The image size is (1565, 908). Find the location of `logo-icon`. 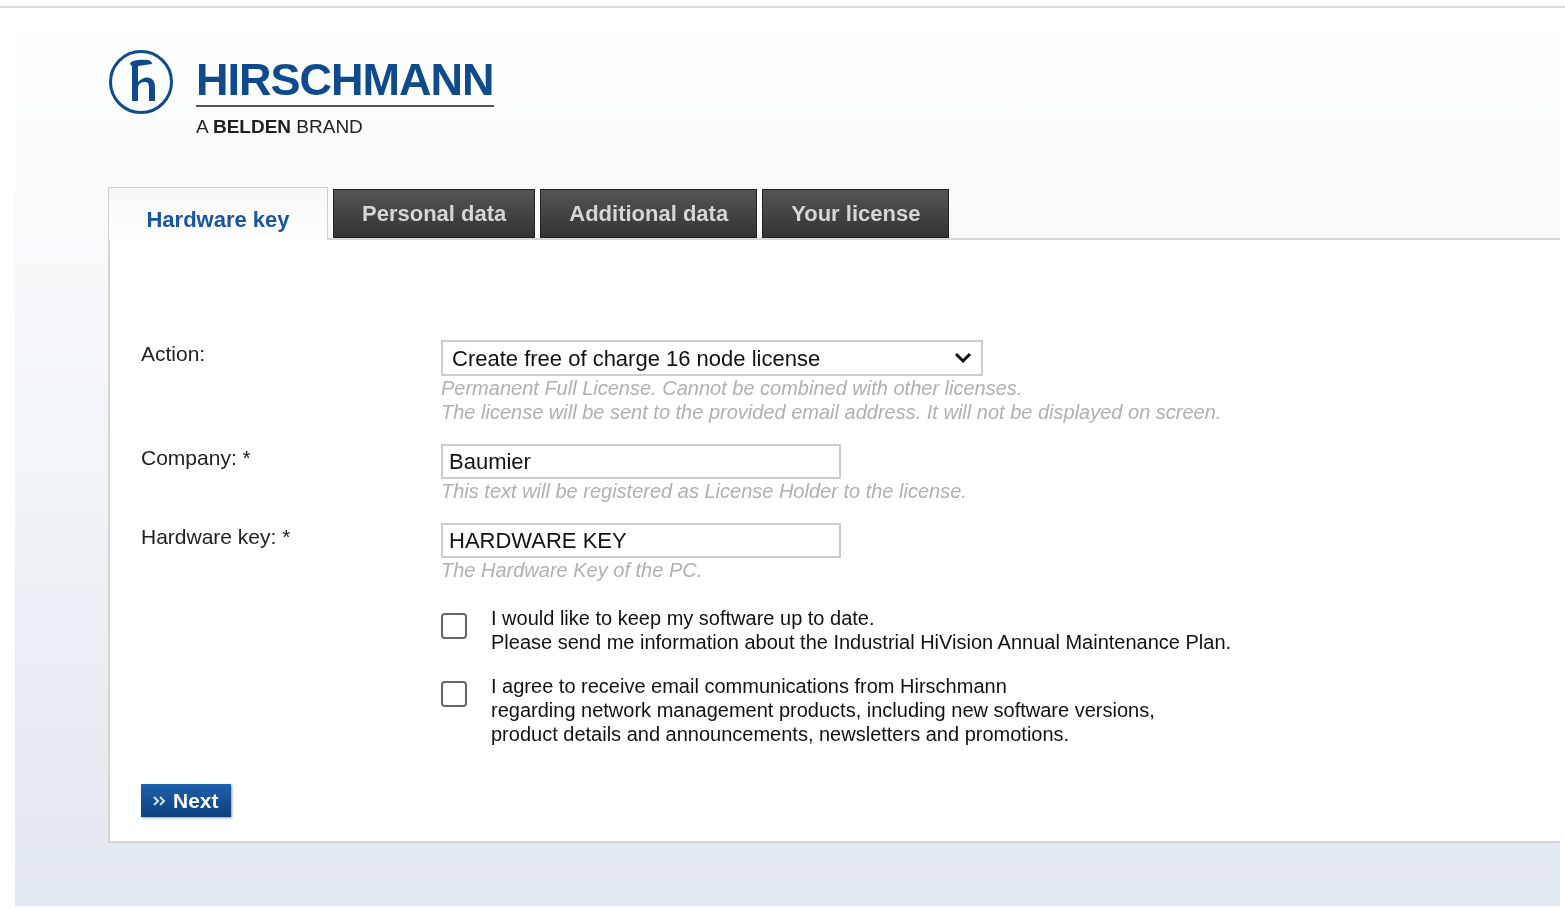

logo-icon is located at coordinates (141, 82).